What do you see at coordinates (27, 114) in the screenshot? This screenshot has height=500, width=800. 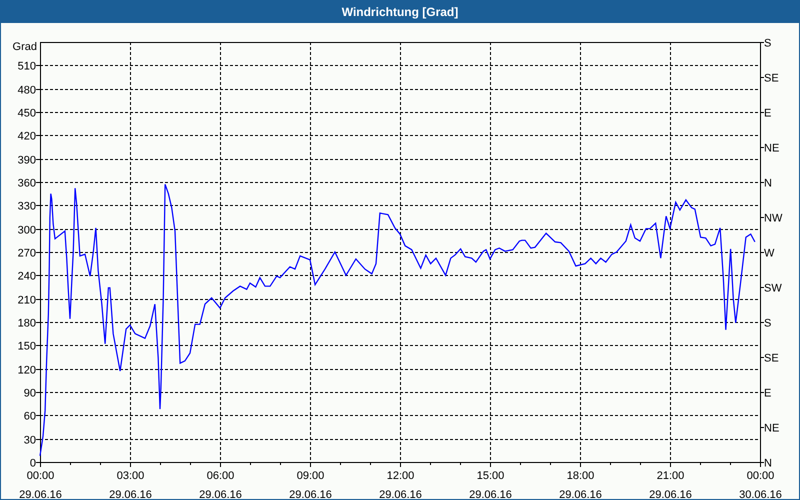 I see `y-axis-label: 450` at bounding box center [27, 114].